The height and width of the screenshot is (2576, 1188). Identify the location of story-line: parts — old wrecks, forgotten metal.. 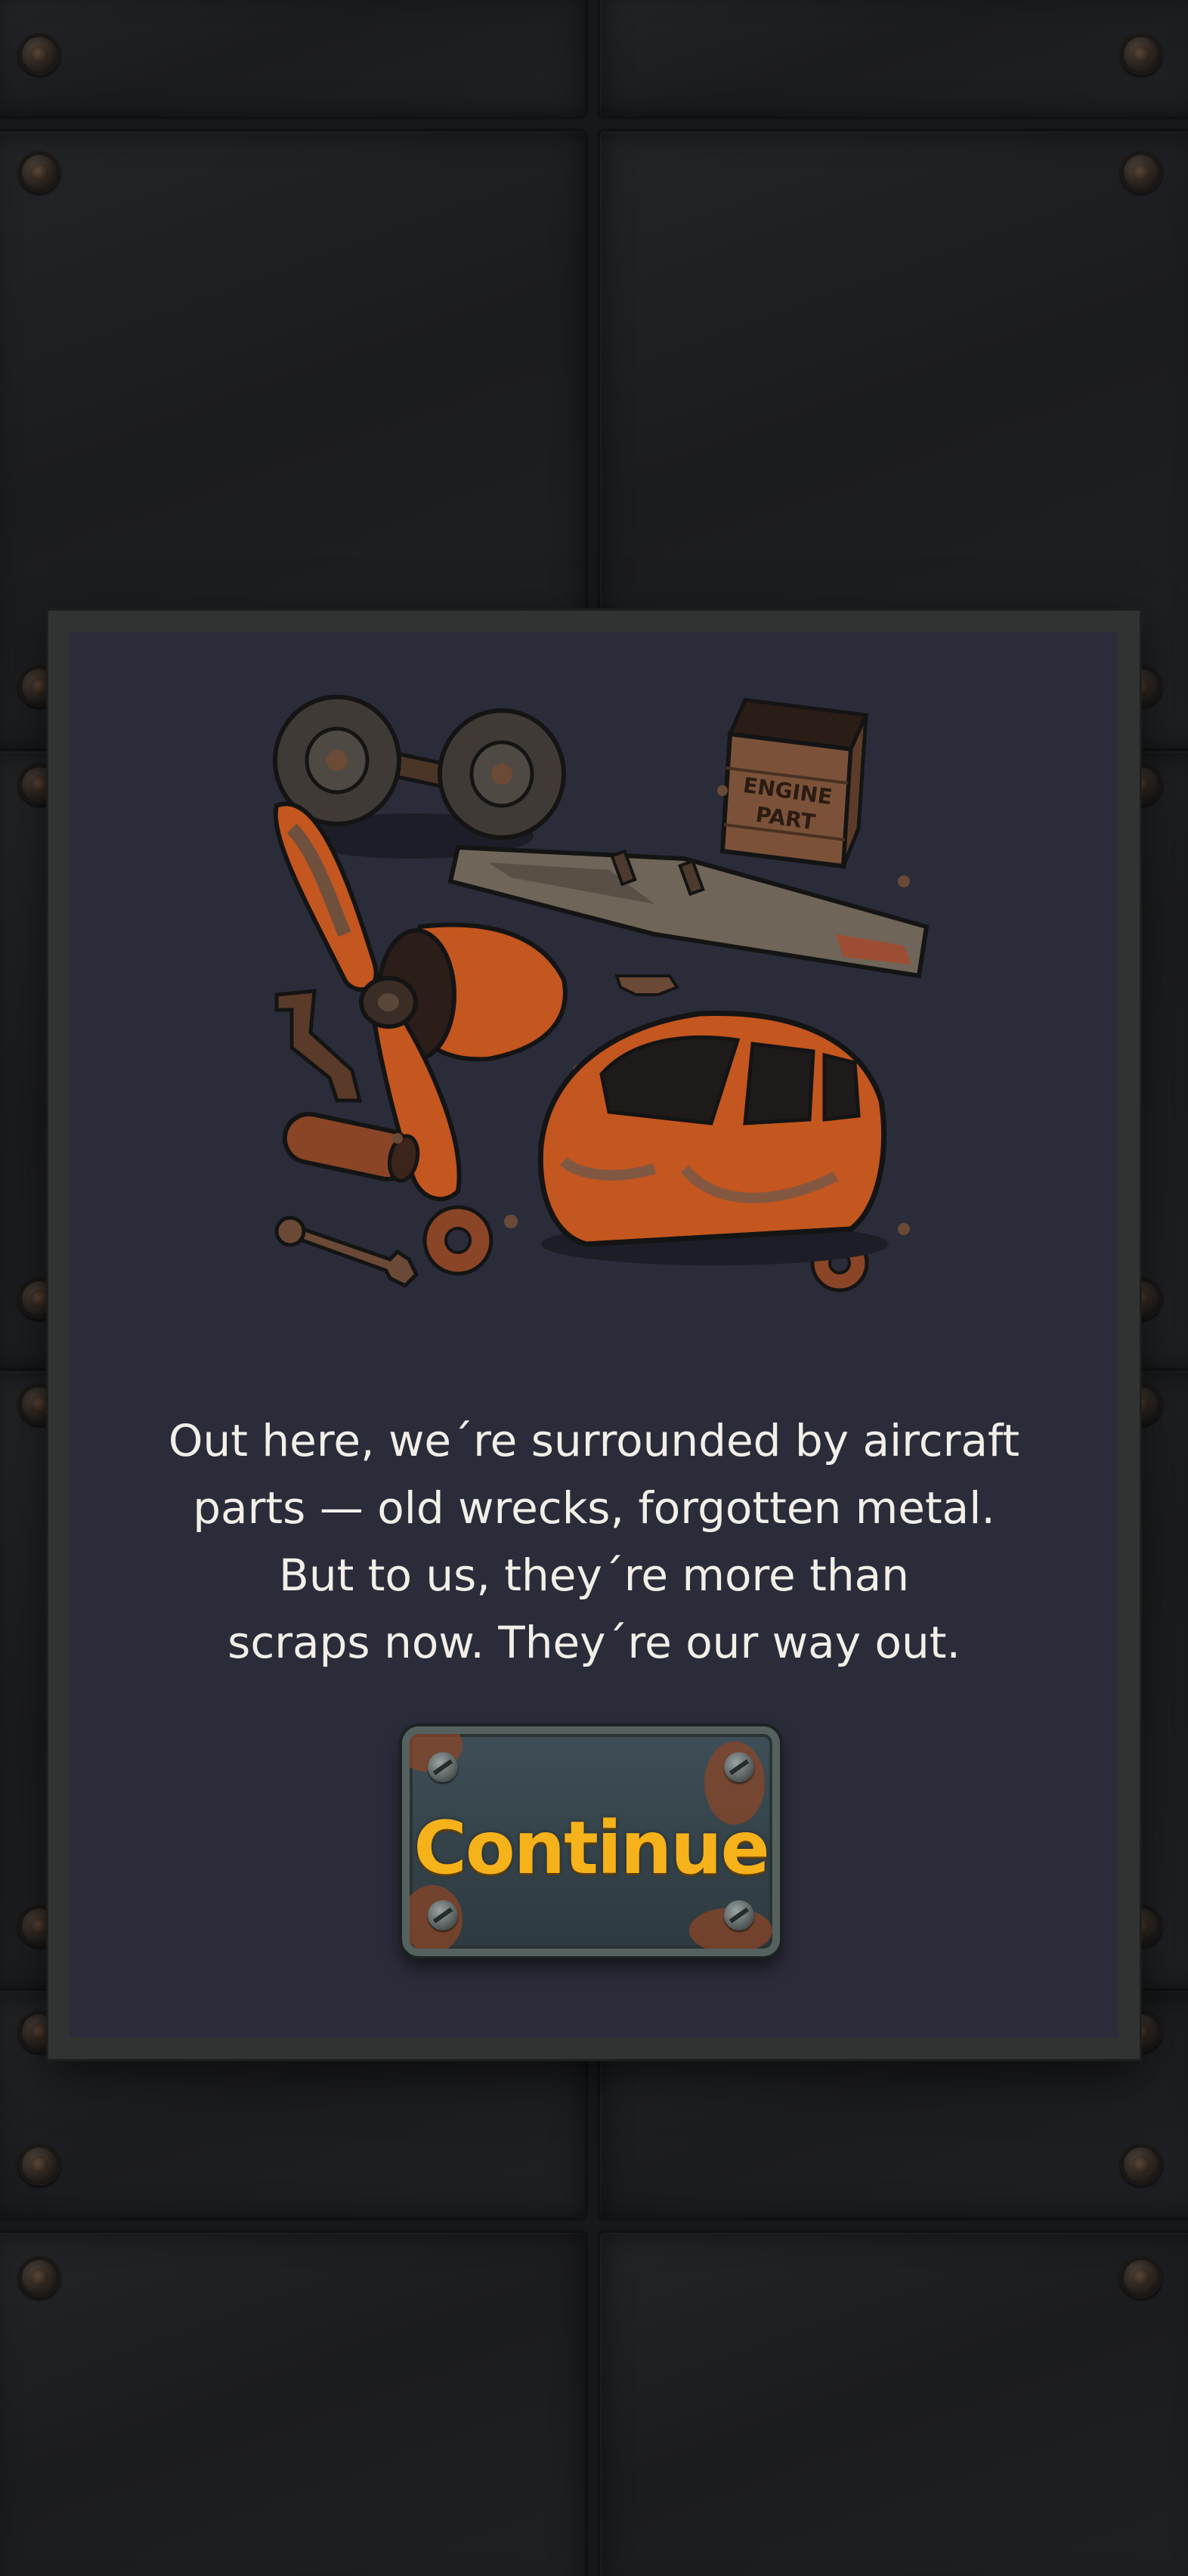
(594, 1508).